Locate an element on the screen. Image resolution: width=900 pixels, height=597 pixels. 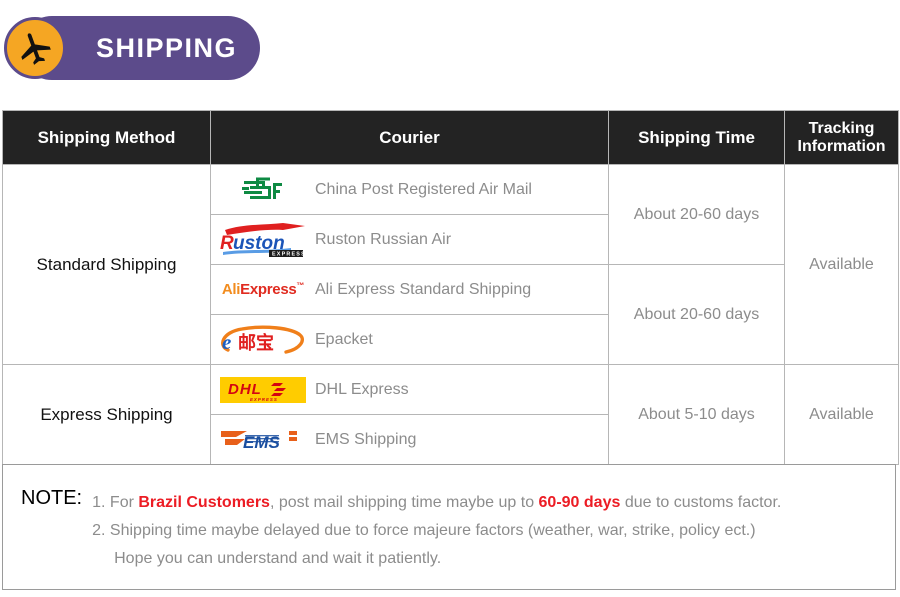
svg-text: e is located at coordinates (226, 342).